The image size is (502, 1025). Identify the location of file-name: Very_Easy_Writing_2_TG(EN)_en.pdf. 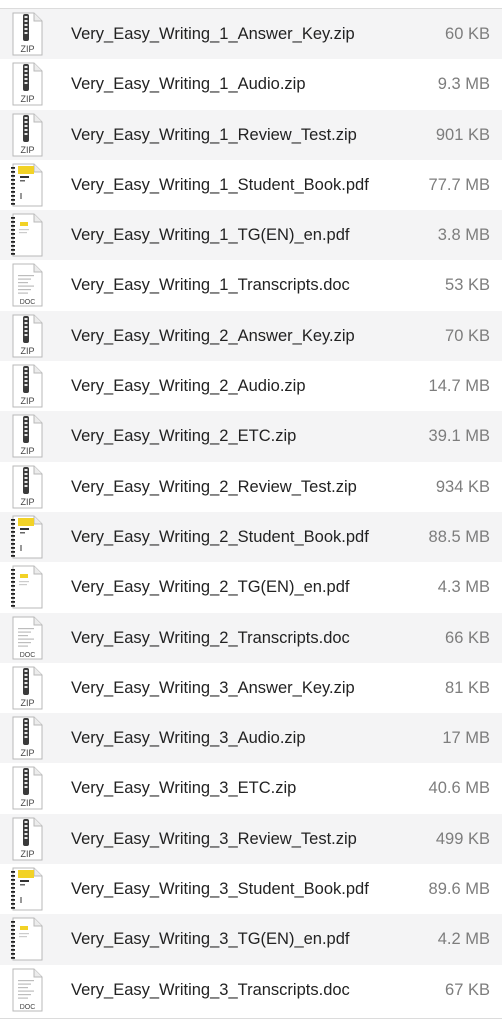
(210, 587).